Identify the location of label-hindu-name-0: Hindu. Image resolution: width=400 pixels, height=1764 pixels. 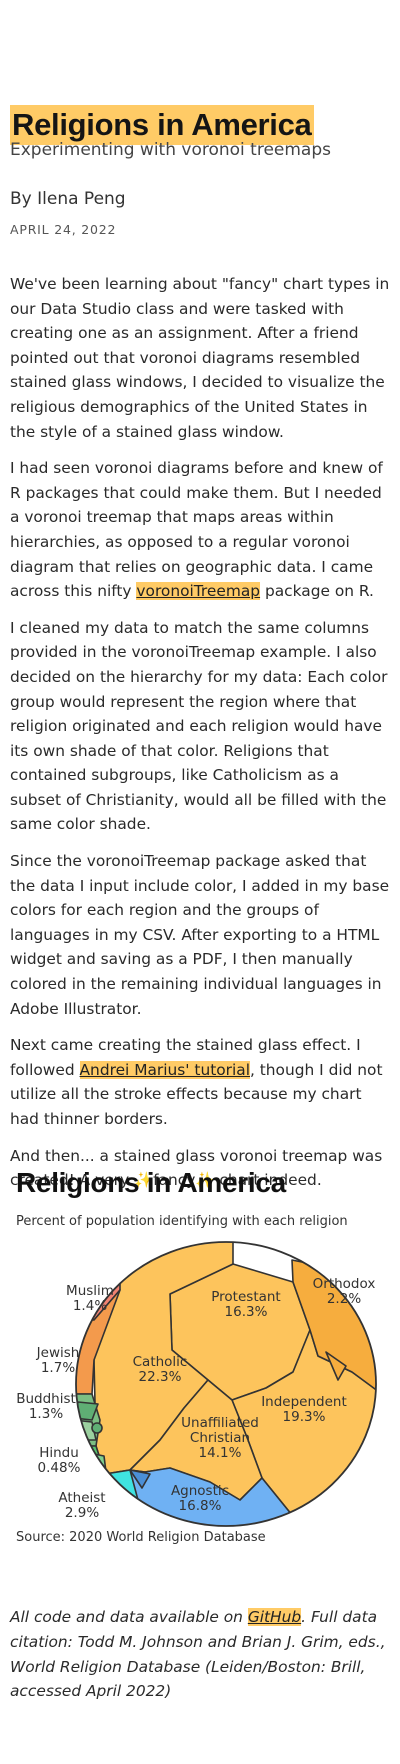
(59, 1453).